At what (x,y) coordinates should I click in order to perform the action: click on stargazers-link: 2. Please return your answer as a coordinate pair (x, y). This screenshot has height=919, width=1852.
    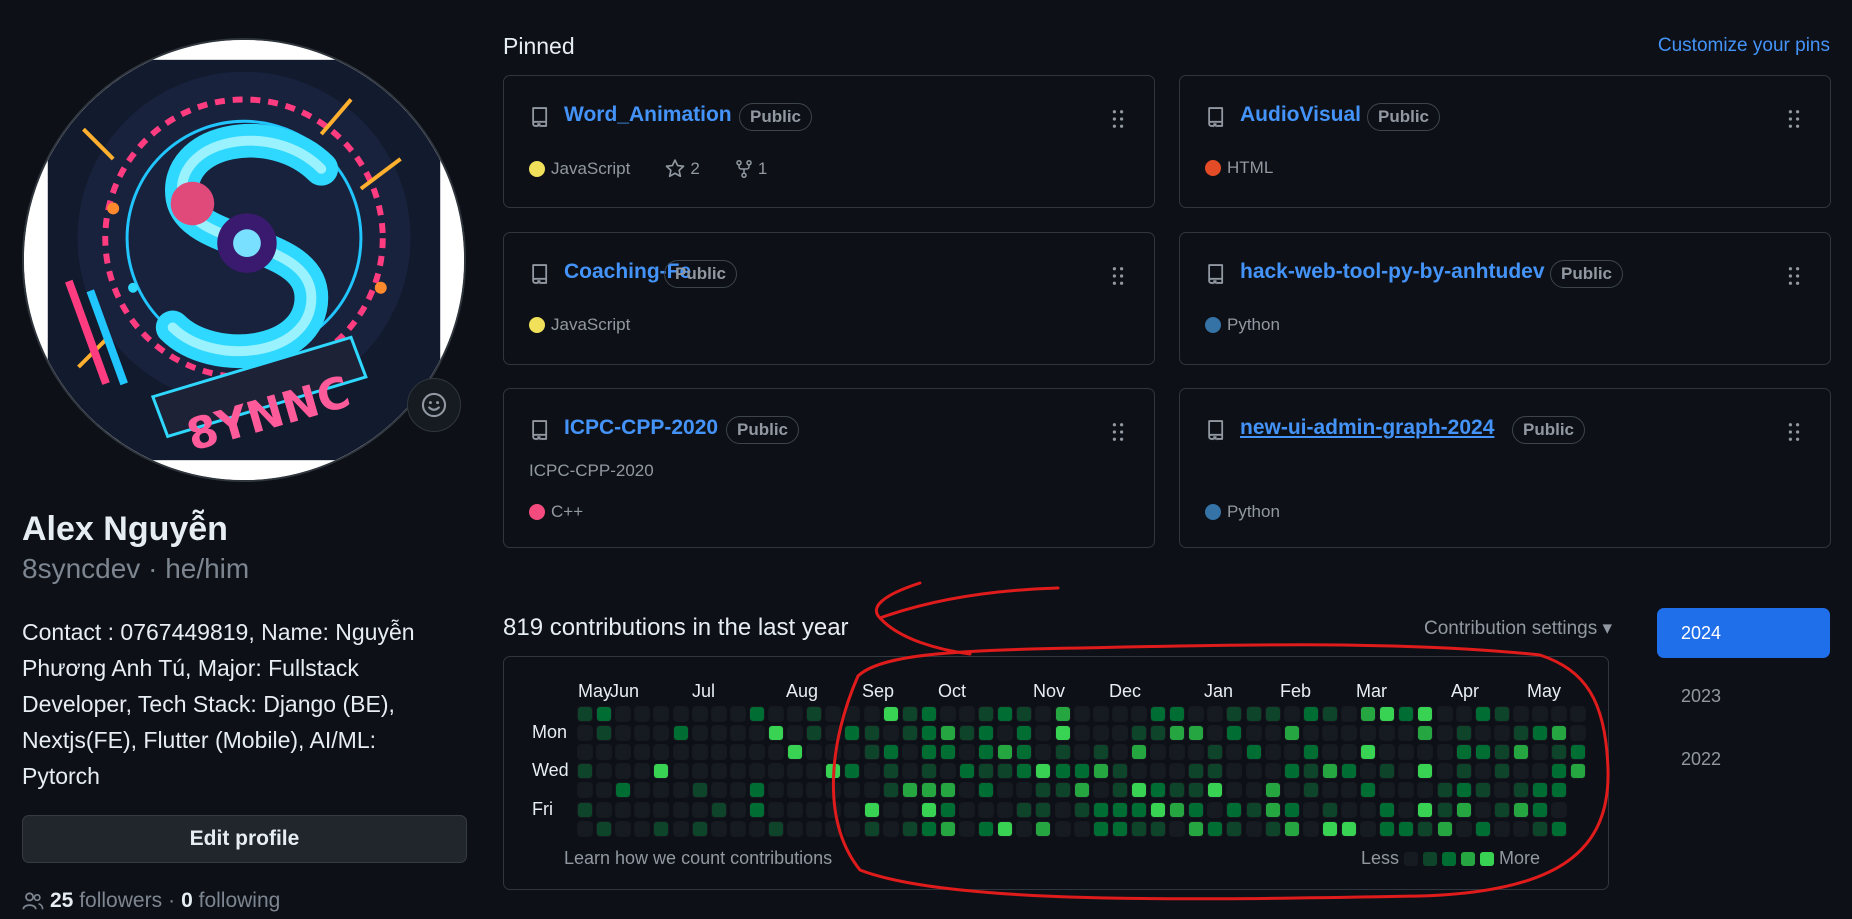
    Looking at the image, I should click on (682, 169).